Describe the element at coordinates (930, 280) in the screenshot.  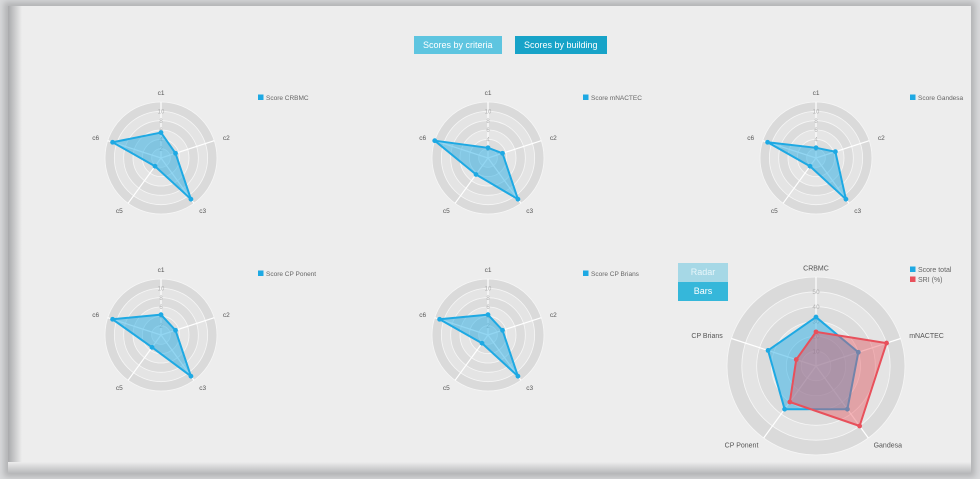
I see `legend-label: SRI (%)` at that location.